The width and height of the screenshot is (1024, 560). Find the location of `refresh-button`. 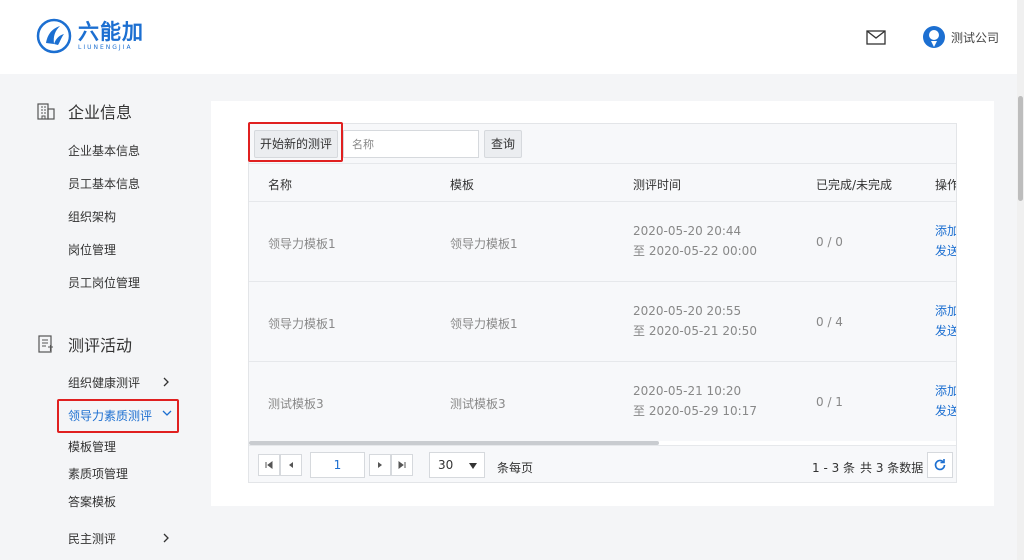

refresh-button is located at coordinates (940, 465).